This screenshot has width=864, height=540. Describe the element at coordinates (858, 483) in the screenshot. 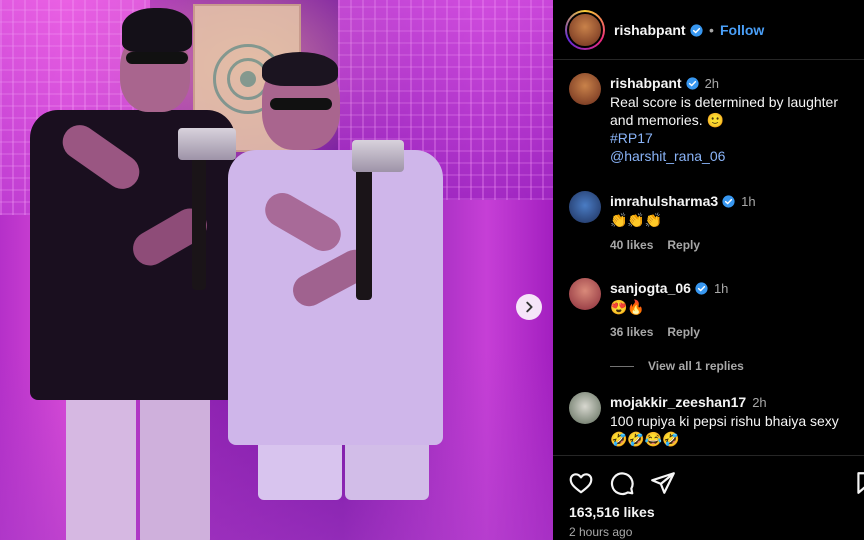

I see `bookmark-icon` at that location.